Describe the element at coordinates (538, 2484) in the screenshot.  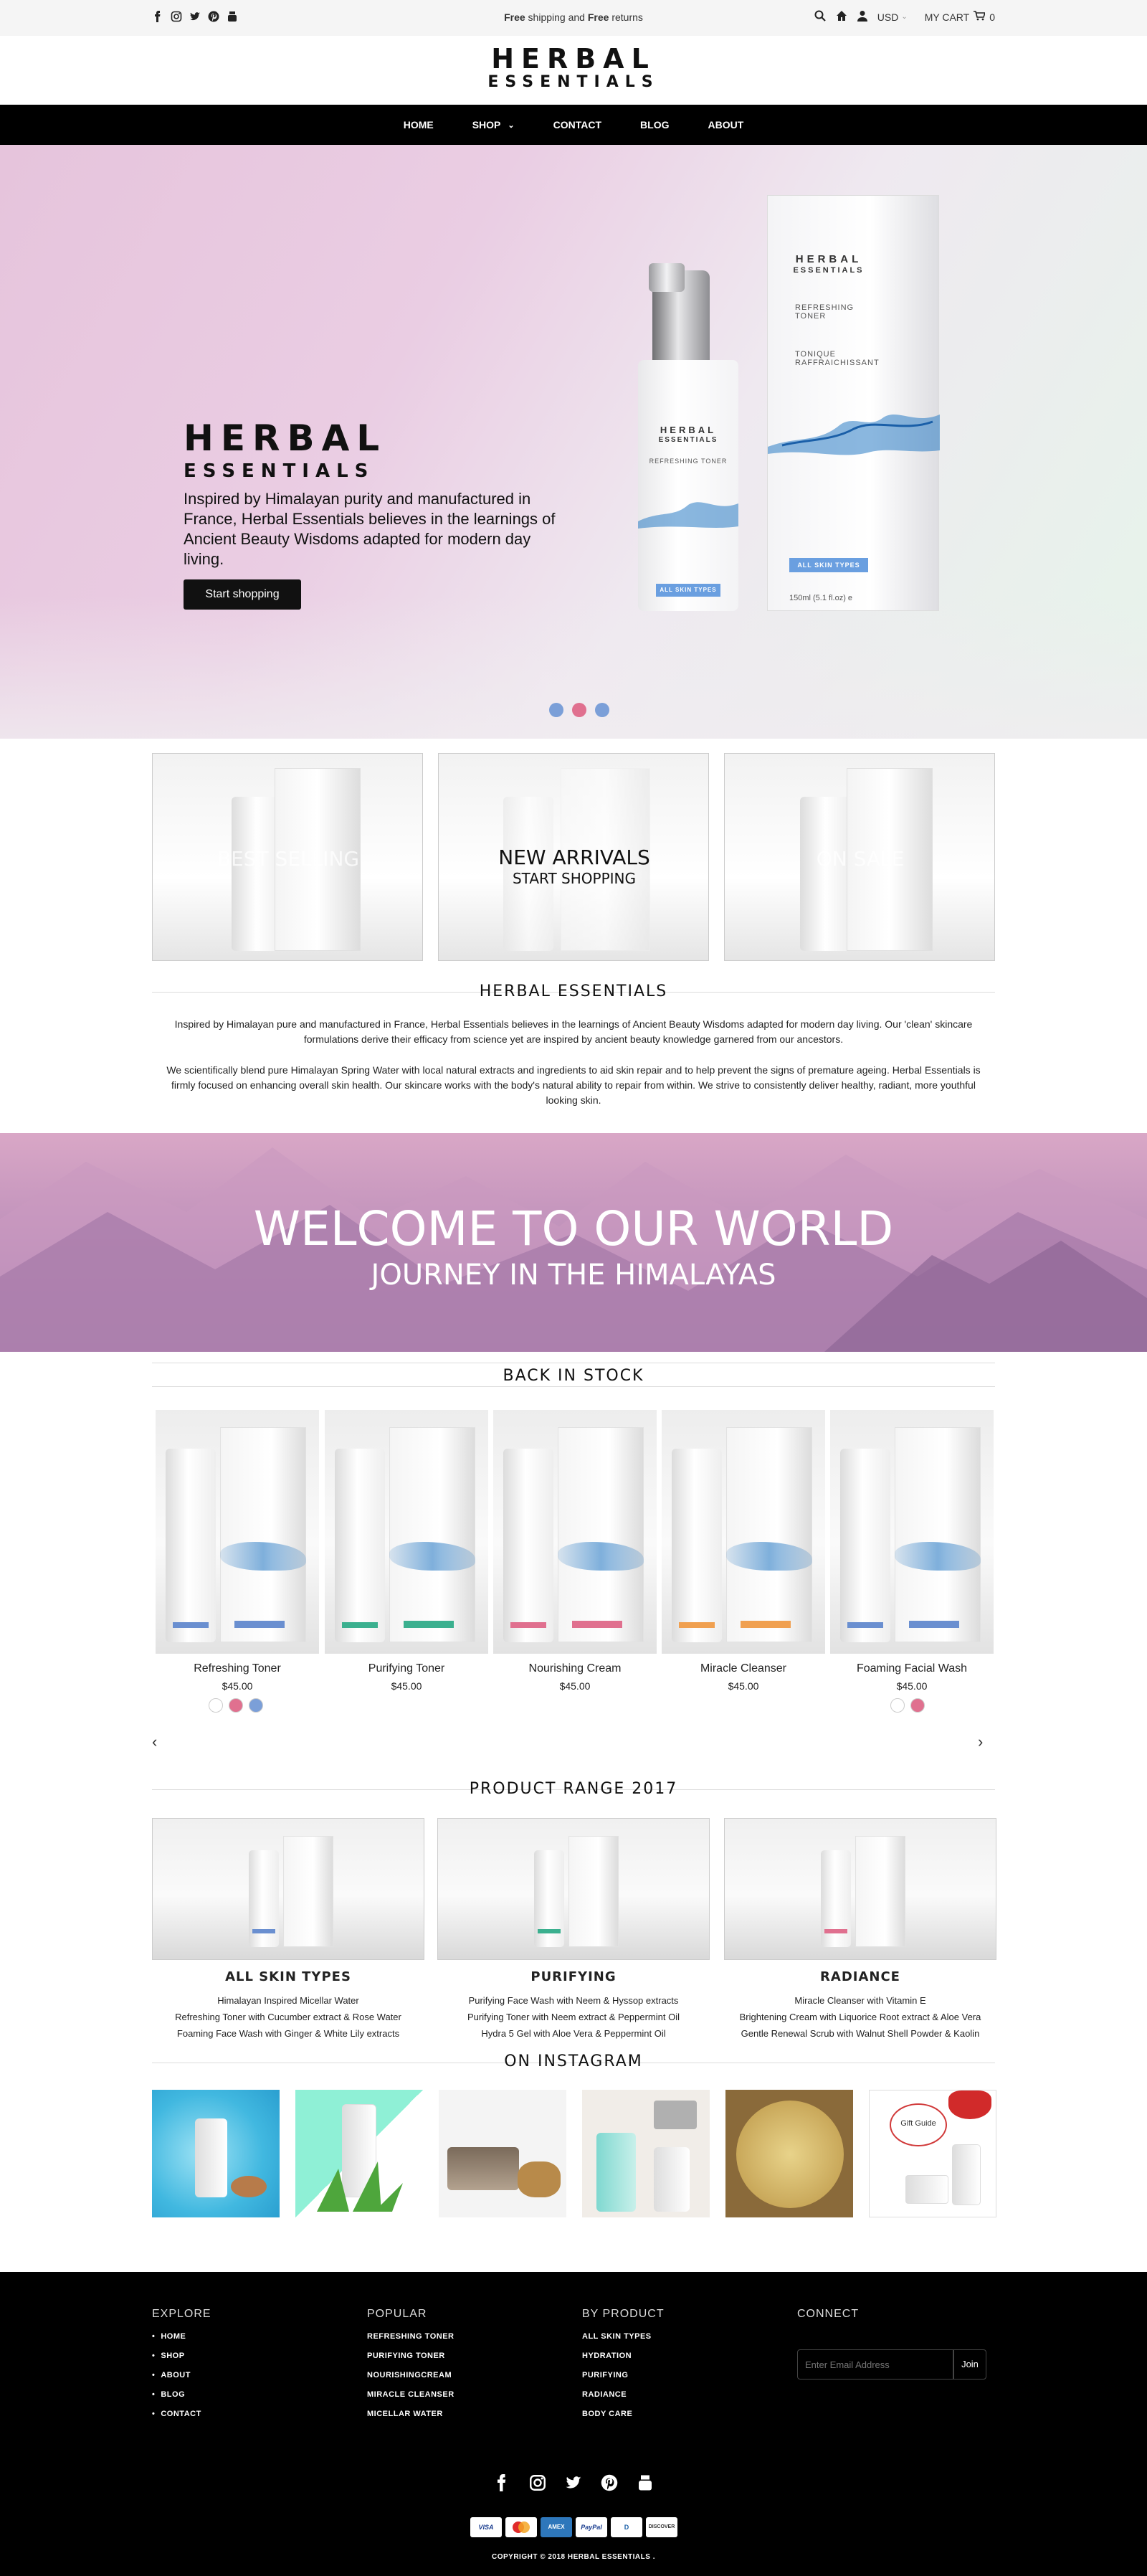
I see `instagram-icon` at that location.